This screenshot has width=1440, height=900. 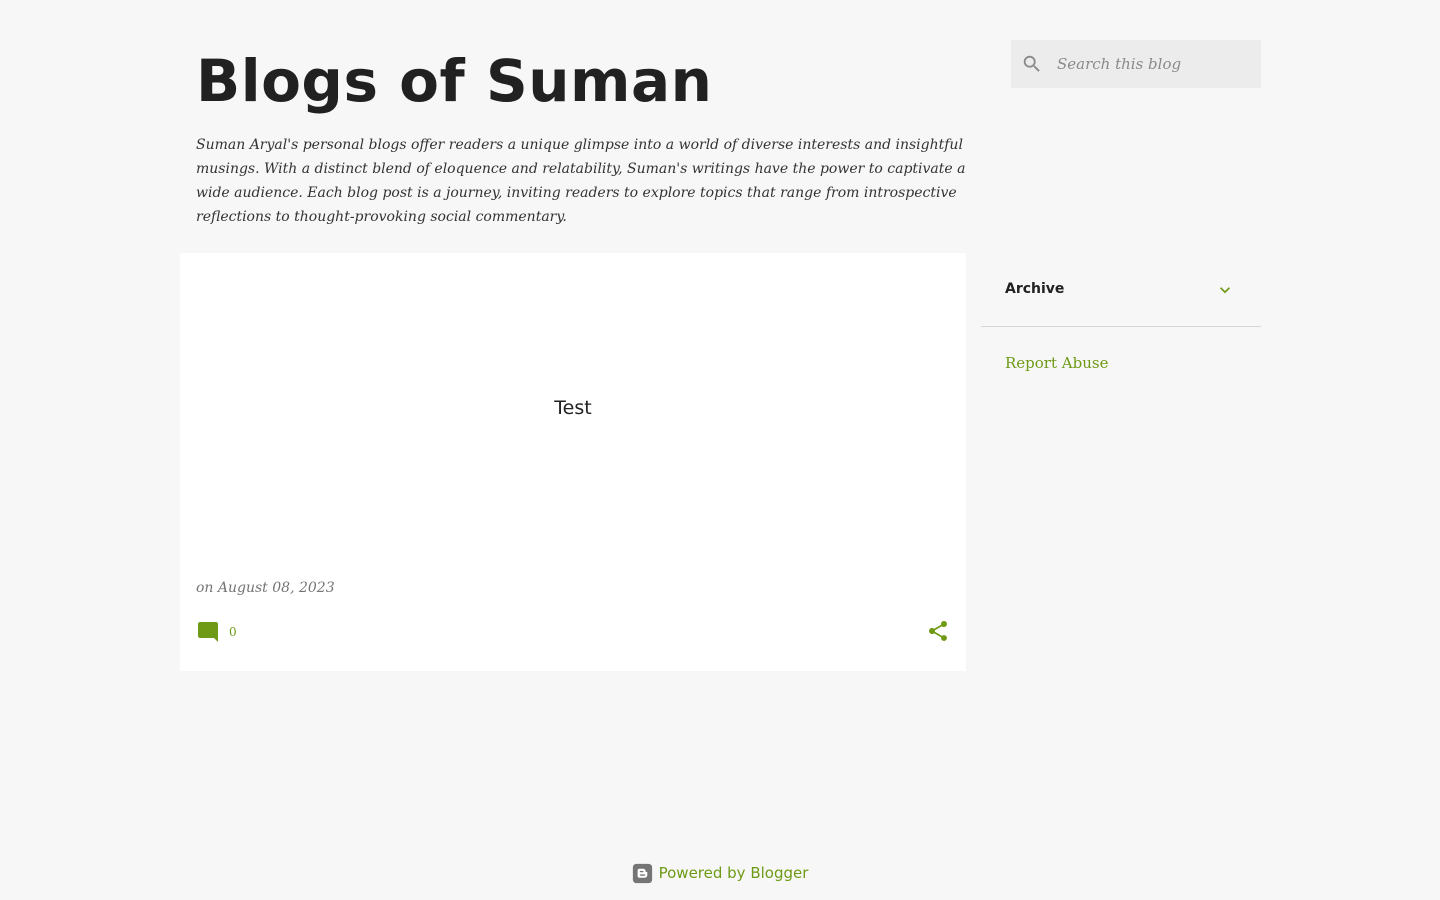 What do you see at coordinates (1056, 363) in the screenshot?
I see `report-abuse-link: Report Abuse` at bounding box center [1056, 363].